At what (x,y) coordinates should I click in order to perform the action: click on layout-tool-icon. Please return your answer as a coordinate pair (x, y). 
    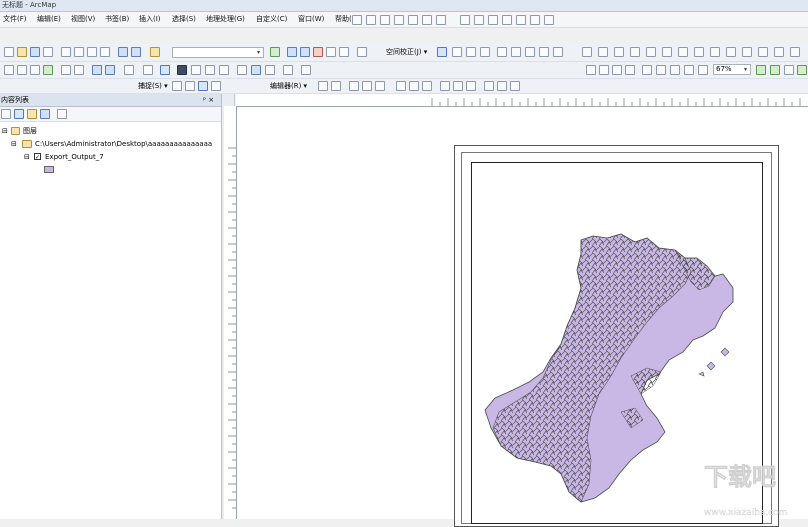
    Looking at the image, I should click on (493, 20).